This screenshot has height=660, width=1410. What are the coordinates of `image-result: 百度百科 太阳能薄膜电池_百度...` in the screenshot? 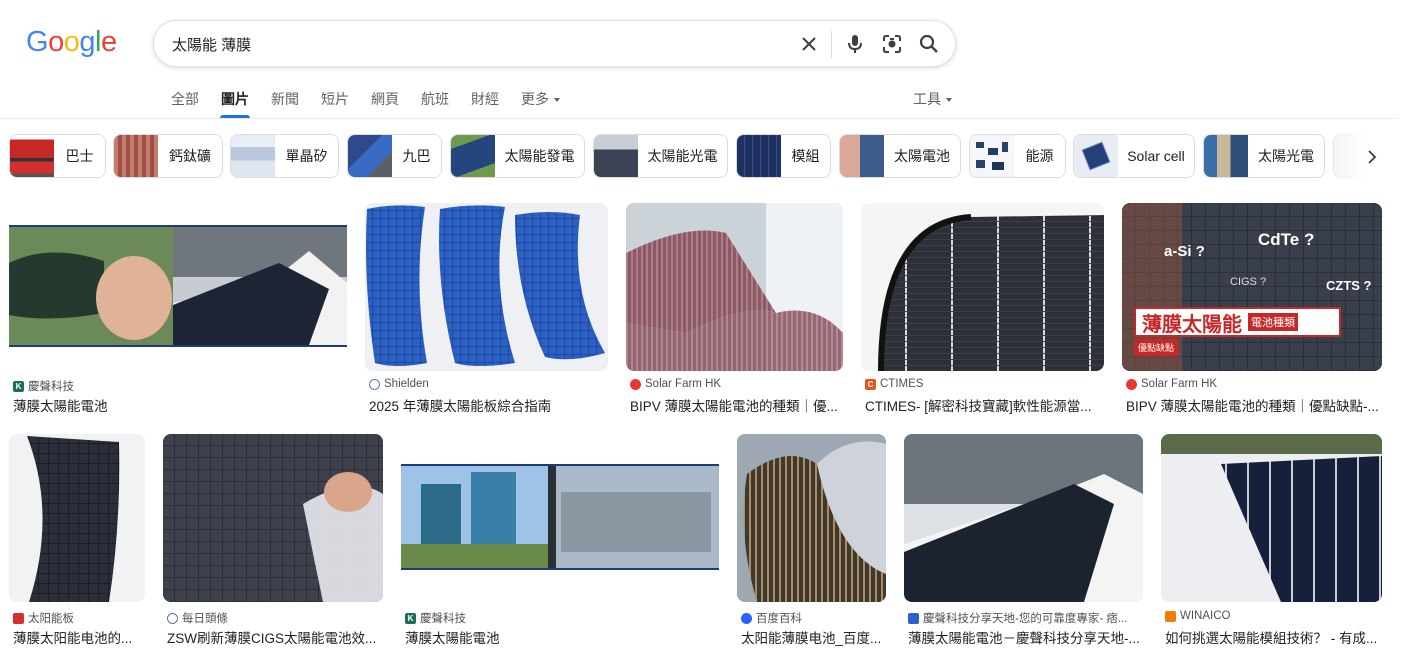 It's located at (811, 540).